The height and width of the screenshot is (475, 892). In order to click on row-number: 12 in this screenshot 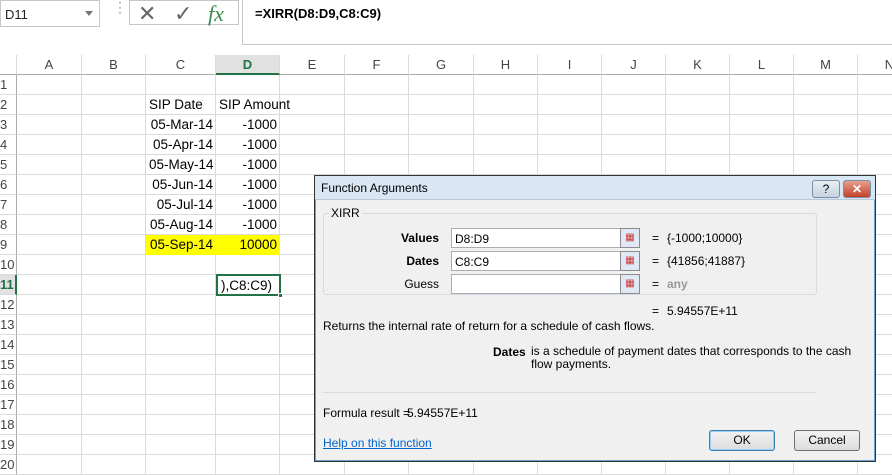, I will do `click(7, 304)`.